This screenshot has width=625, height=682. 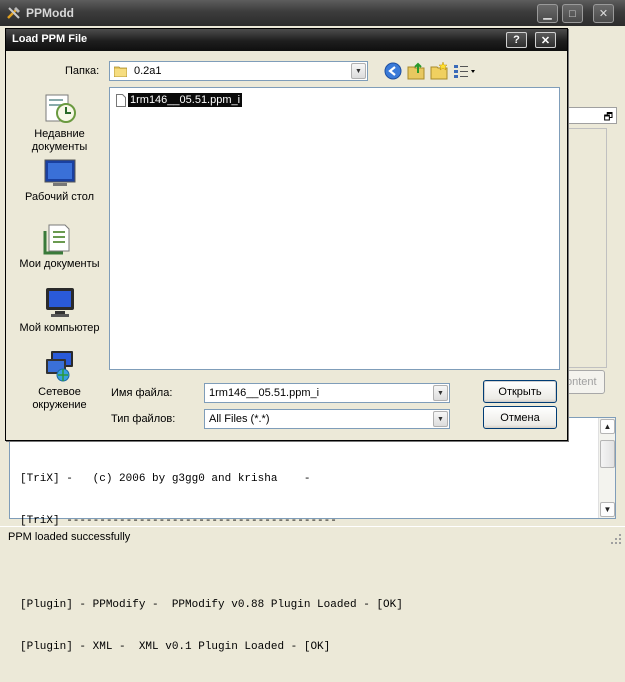 What do you see at coordinates (238, 71) in the screenshot?
I see `folder-dropdown: 0.2a1 ▼` at bounding box center [238, 71].